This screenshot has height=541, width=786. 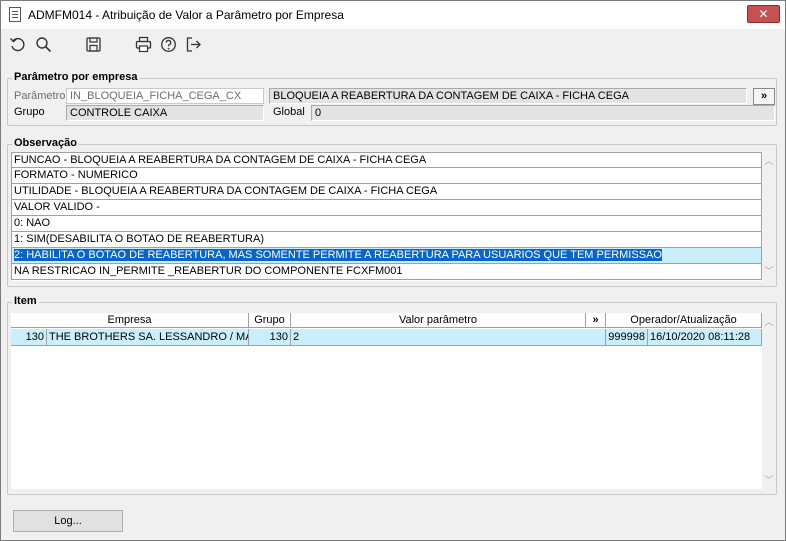 What do you see at coordinates (270, 337) in the screenshot?
I see `cell-grupo: 130` at bounding box center [270, 337].